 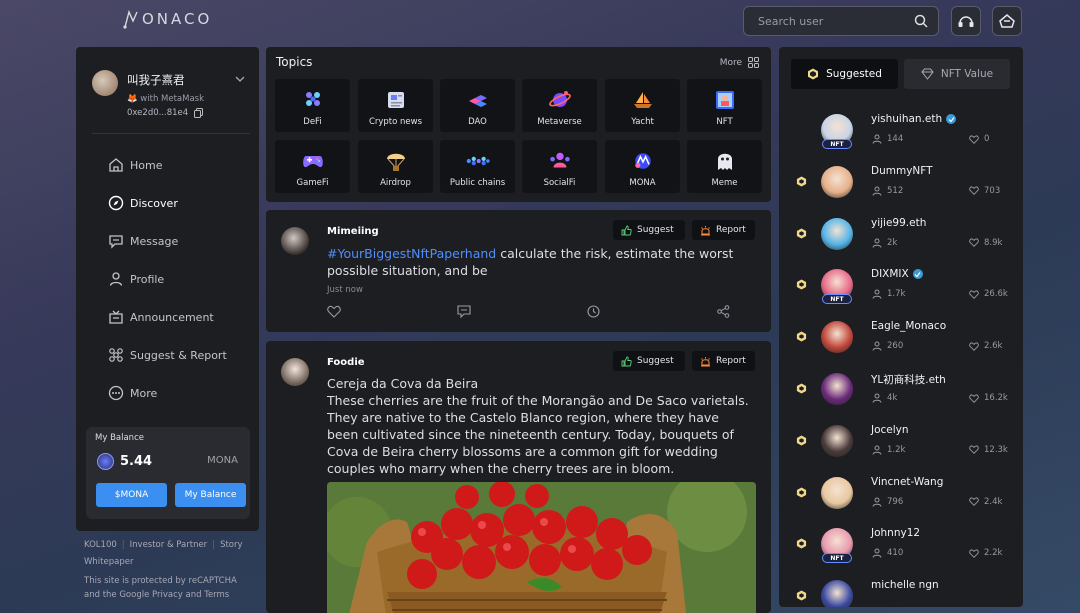 What do you see at coordinates (477, 105) in the screenshot?
I see `topic-dao: DAO` at bounding box center [477, 105].